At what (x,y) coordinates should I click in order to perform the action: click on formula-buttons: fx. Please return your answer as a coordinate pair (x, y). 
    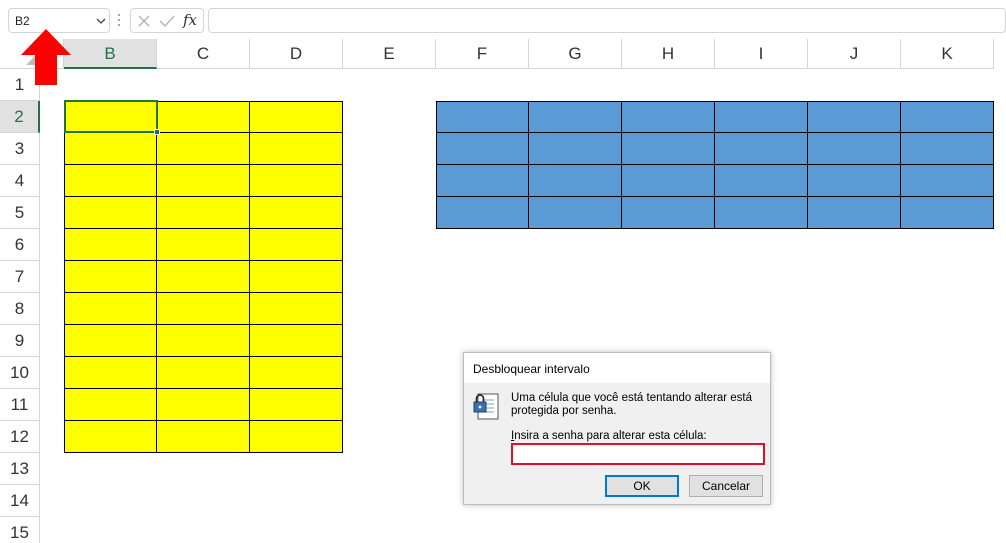
    Looking at the image, I should click on (167, 20).